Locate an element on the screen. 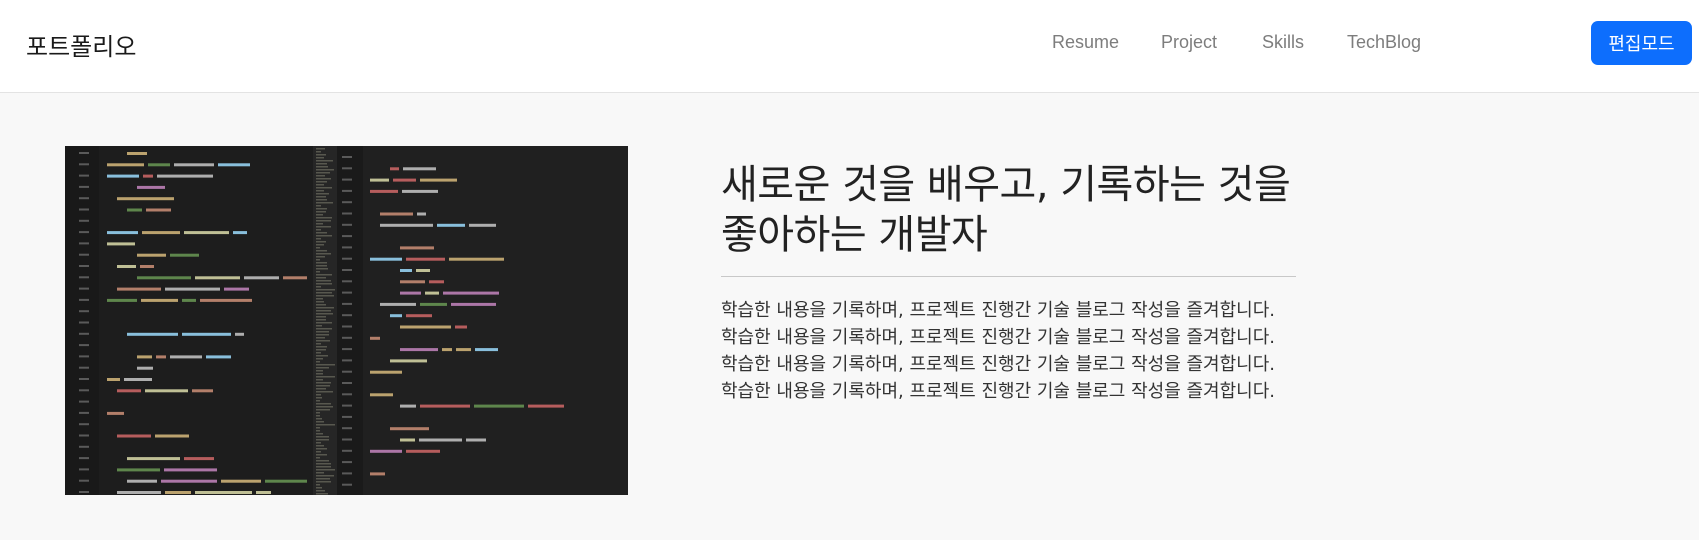 Image resolution: width=1699 pixels, height=540 pixels. edit-mode-button: 편집모드 is located at coordinates (1641, 43).